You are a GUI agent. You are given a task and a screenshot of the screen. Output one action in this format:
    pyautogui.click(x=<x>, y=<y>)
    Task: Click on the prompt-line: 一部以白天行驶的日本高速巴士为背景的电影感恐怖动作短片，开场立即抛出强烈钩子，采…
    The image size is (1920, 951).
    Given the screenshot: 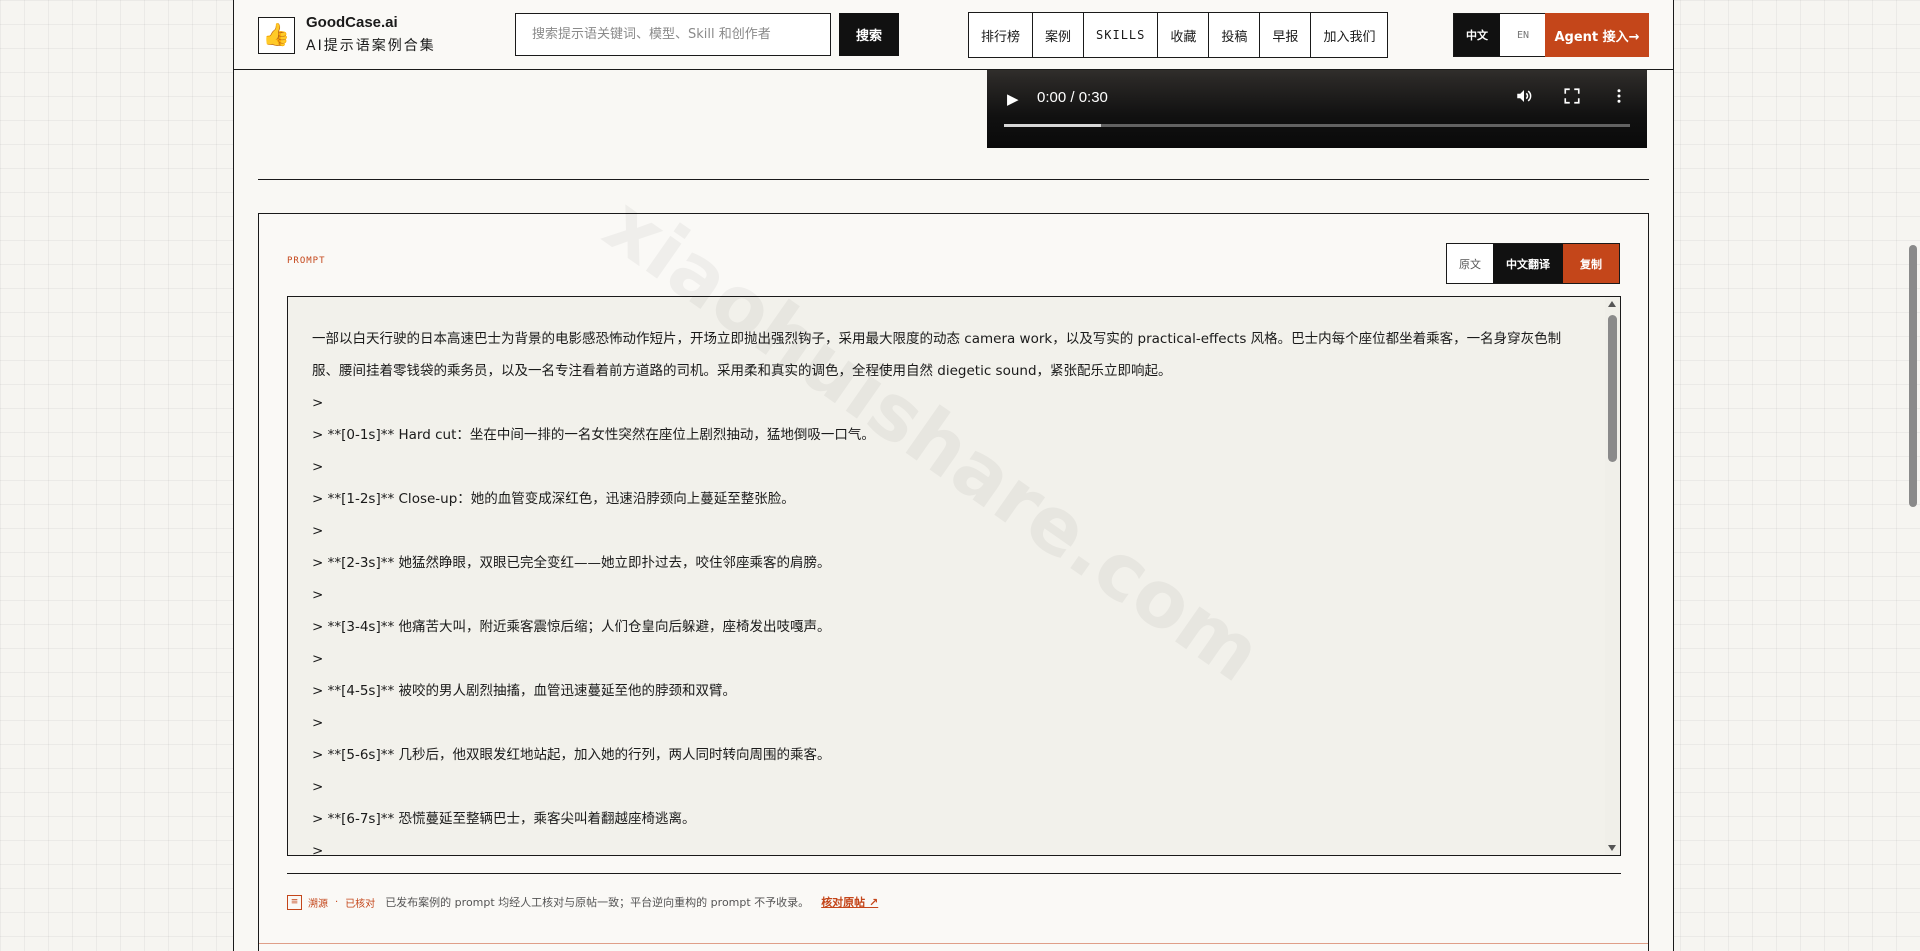 What is the action you would take?
    pyautogui.click(x=937, y=355)
    